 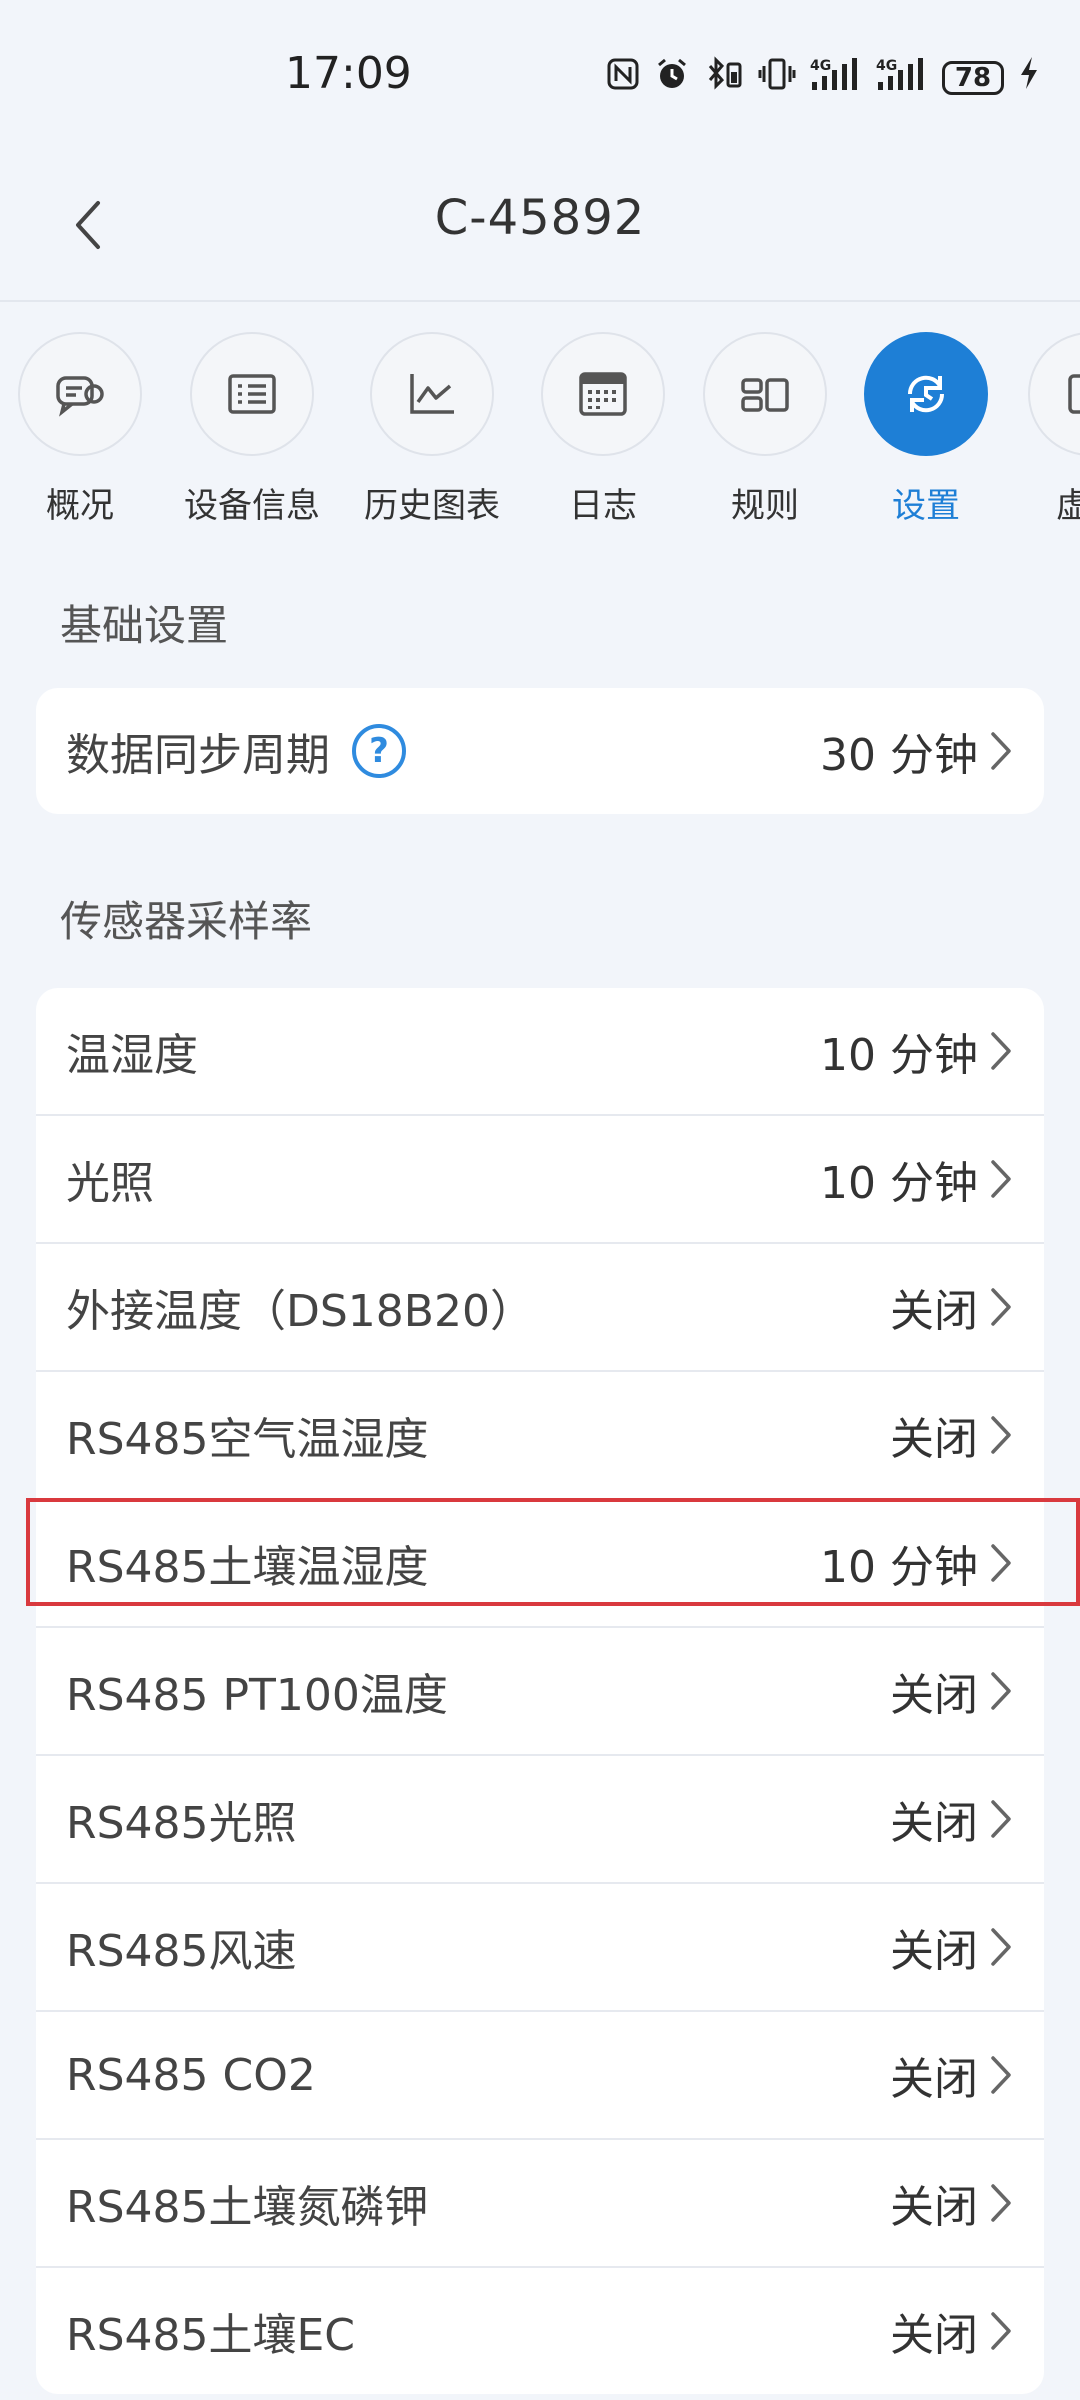 I want to click on tab-label: 历史图表, so click(x=432, y=506).